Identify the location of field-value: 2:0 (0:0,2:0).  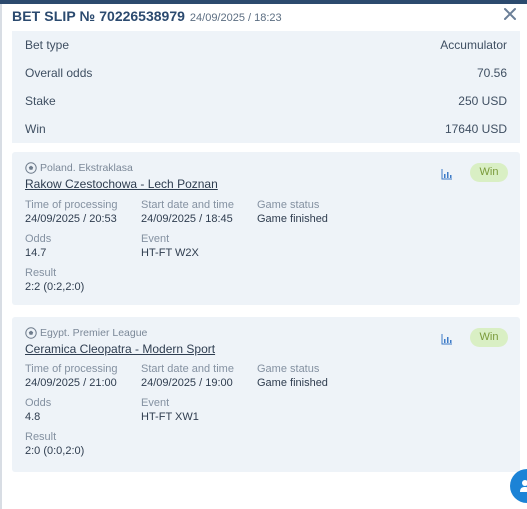
(55, 451).